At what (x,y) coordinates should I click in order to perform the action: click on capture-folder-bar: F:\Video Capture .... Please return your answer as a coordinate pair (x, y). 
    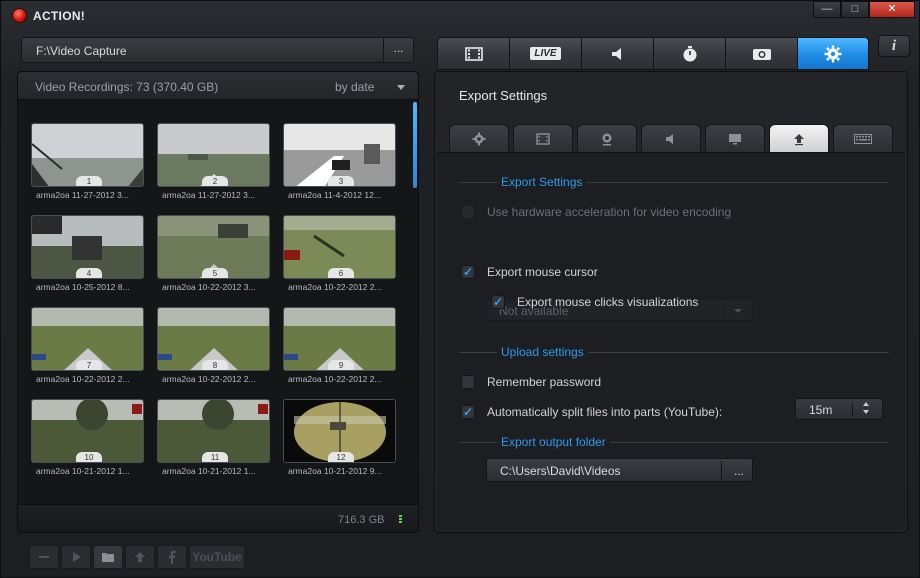
    Looking at the image, I should click on (217, 50).